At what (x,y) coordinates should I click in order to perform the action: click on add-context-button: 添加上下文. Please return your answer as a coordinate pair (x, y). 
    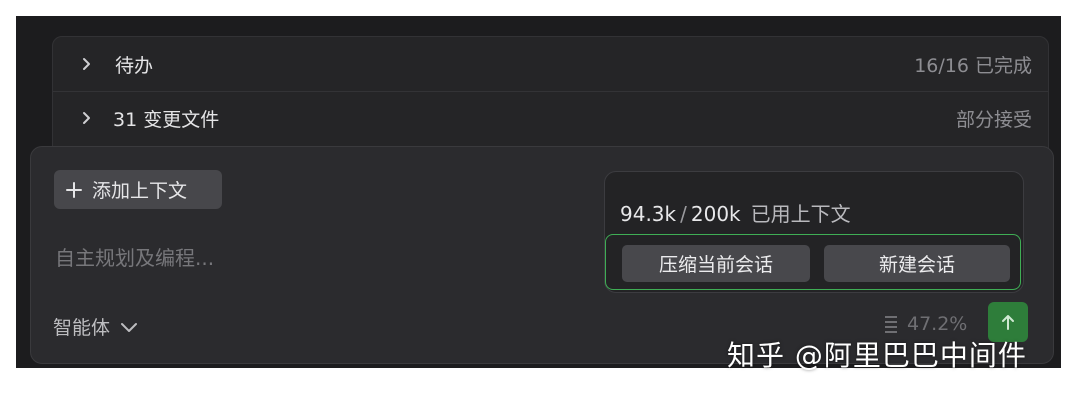
    Looking at the image, I should click on (138, 189).